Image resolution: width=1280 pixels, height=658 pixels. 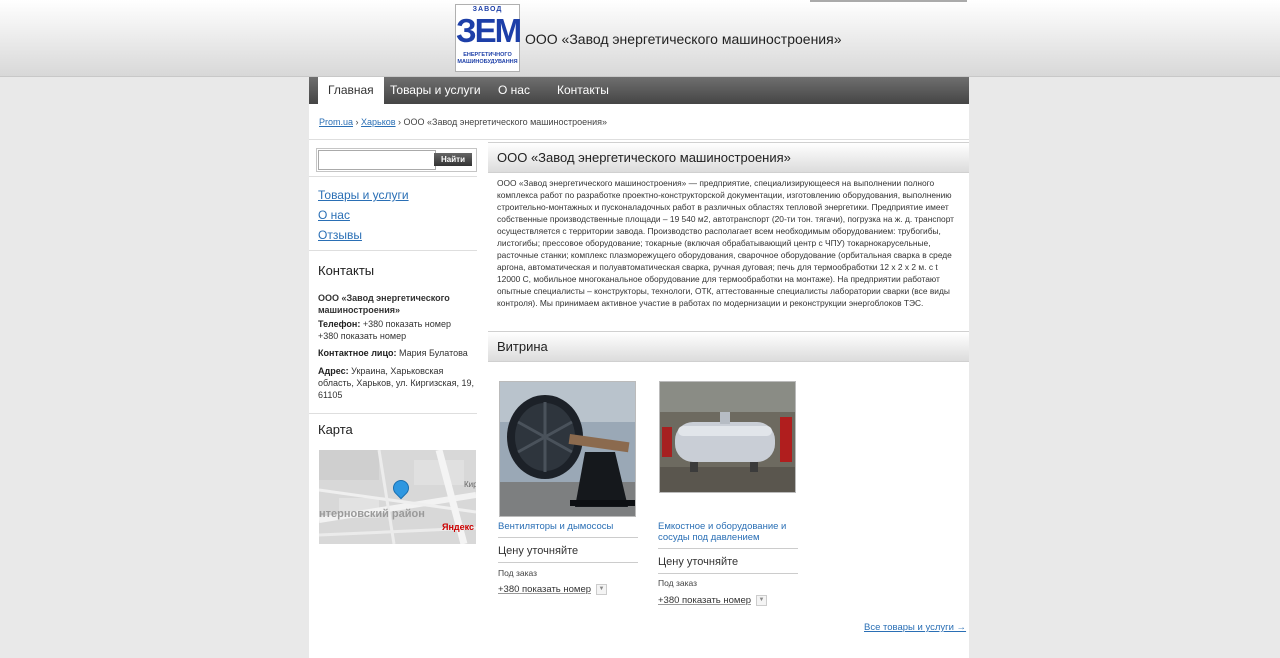 I want to click on showcase-title: Витрина, so click(x=522, y=346).